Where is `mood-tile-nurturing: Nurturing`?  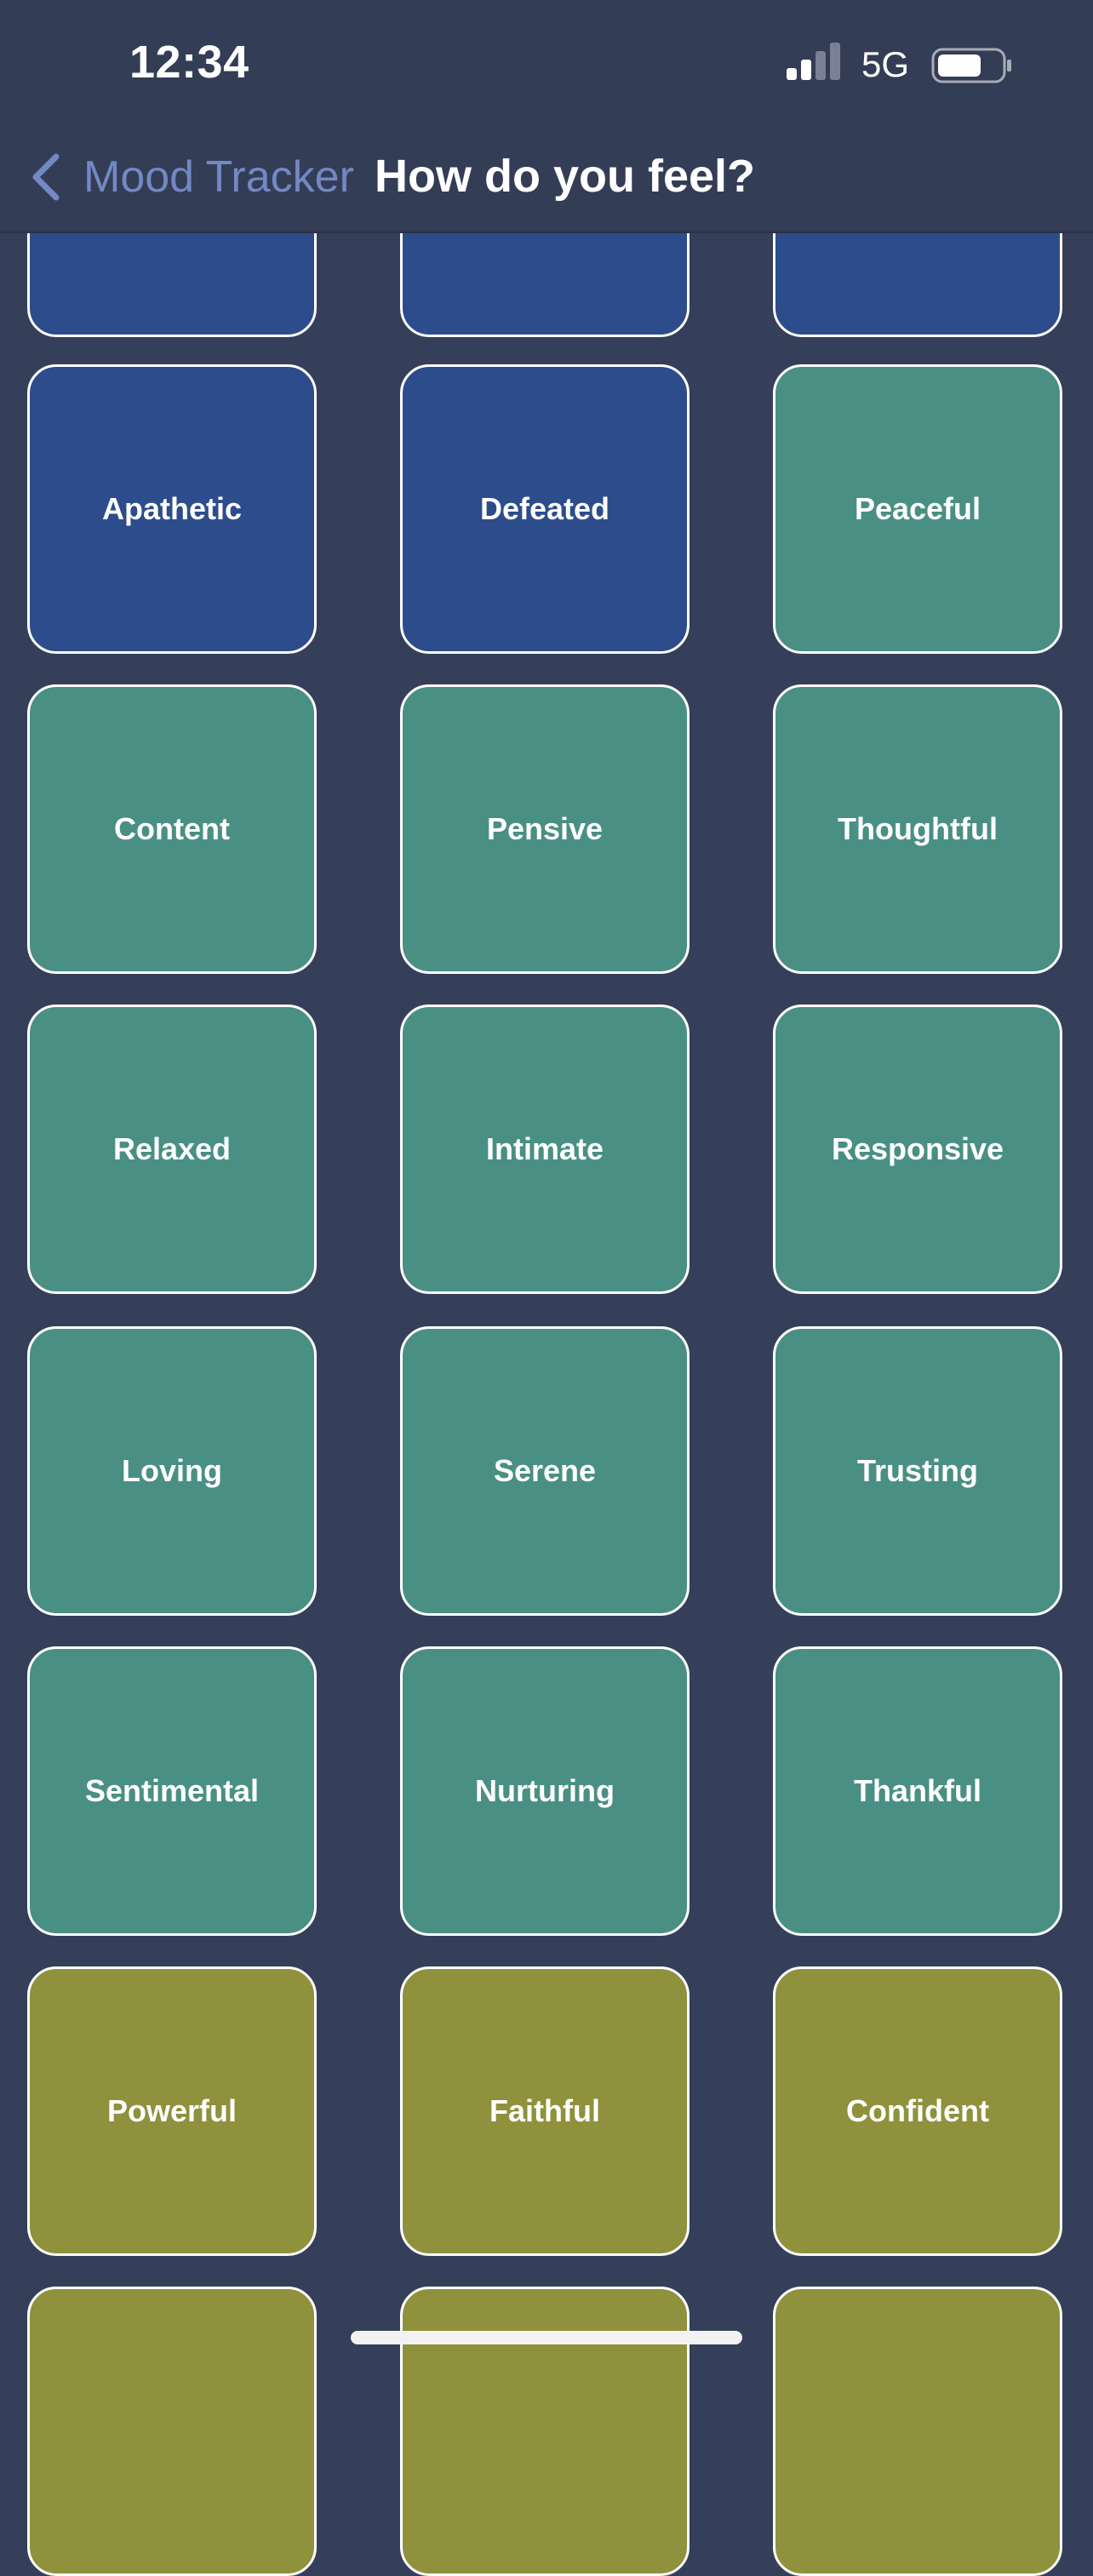
mood-tile-nurturing: Nurturing is located at coordinates (545, 1791).